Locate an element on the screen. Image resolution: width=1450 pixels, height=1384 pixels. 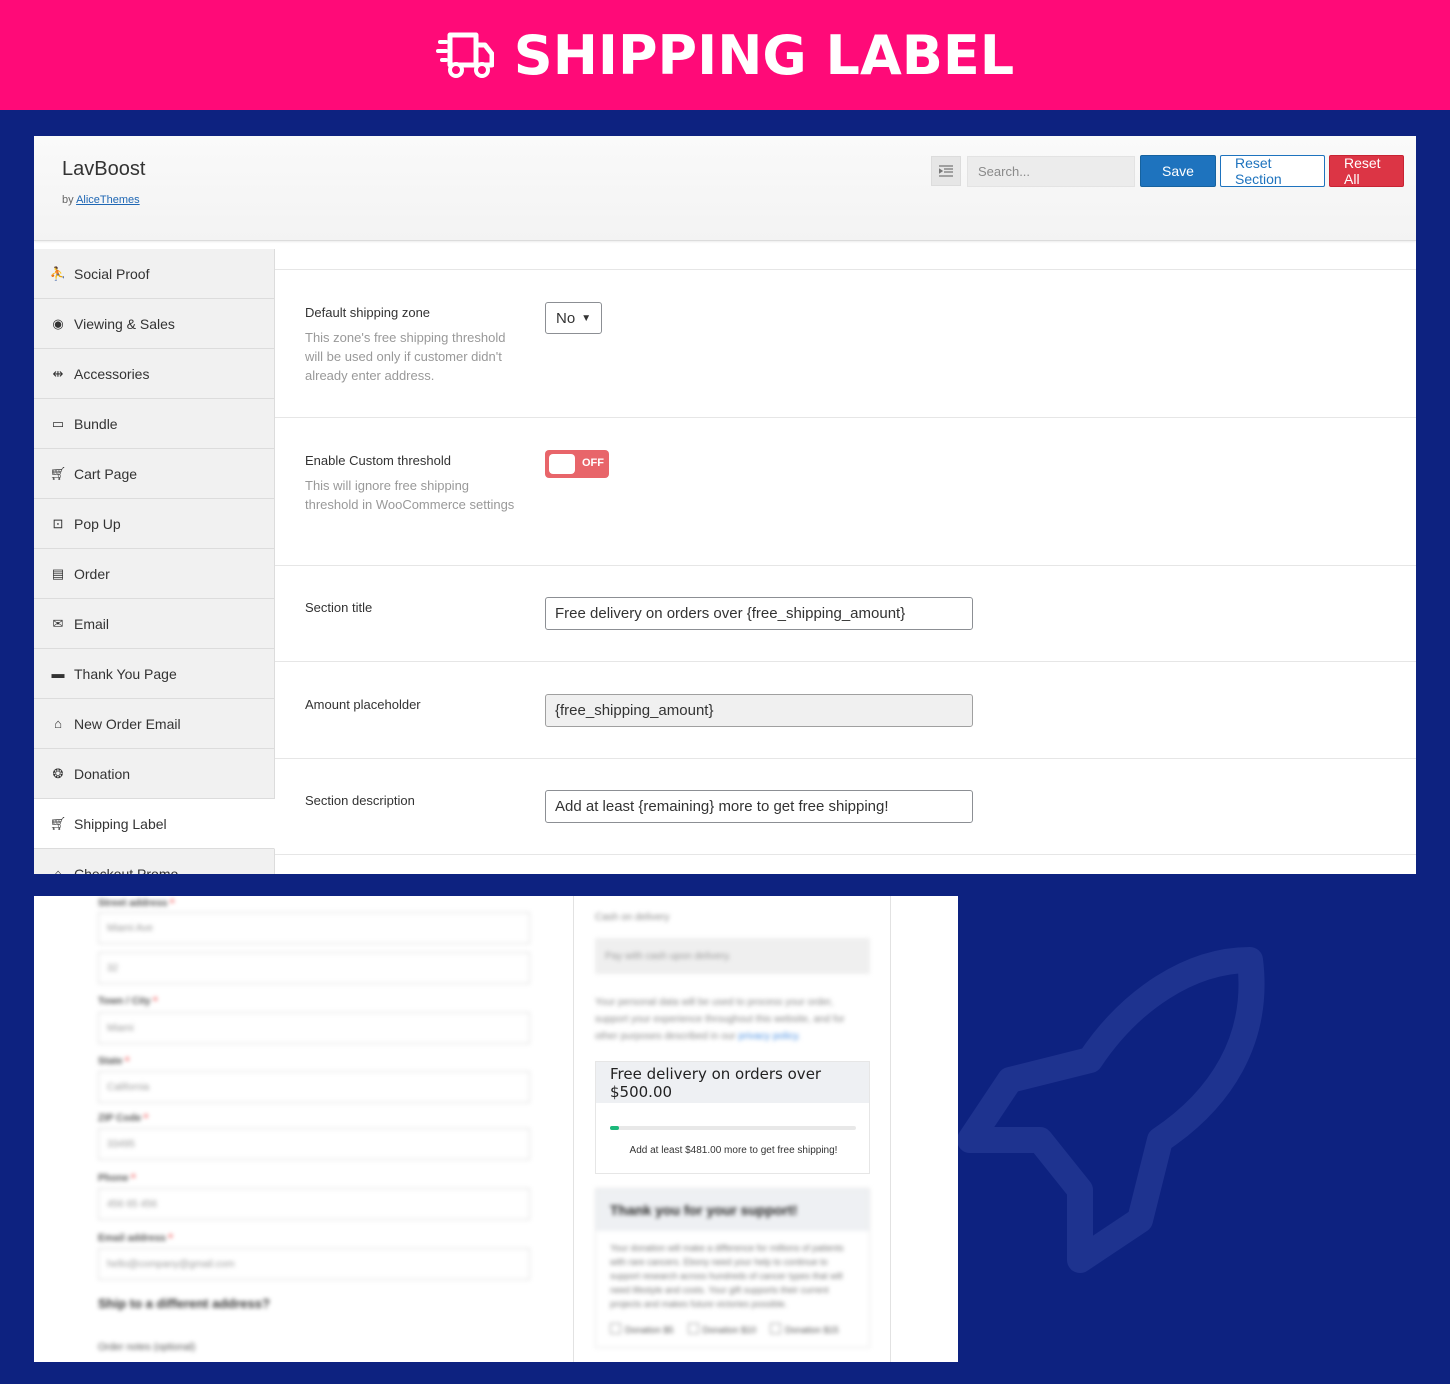
app-title: LavBoost is located at coordinates (104, 169).